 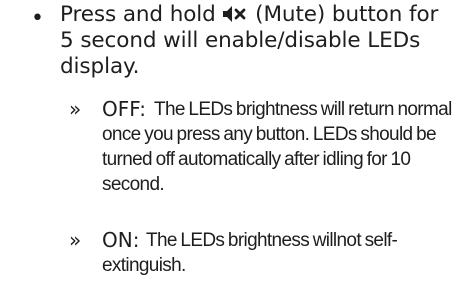 What do you see at coordinates (141, 14) in the screenshot?
I see `instruction-text-start: Press and hold` at bounding box center [141, 14].